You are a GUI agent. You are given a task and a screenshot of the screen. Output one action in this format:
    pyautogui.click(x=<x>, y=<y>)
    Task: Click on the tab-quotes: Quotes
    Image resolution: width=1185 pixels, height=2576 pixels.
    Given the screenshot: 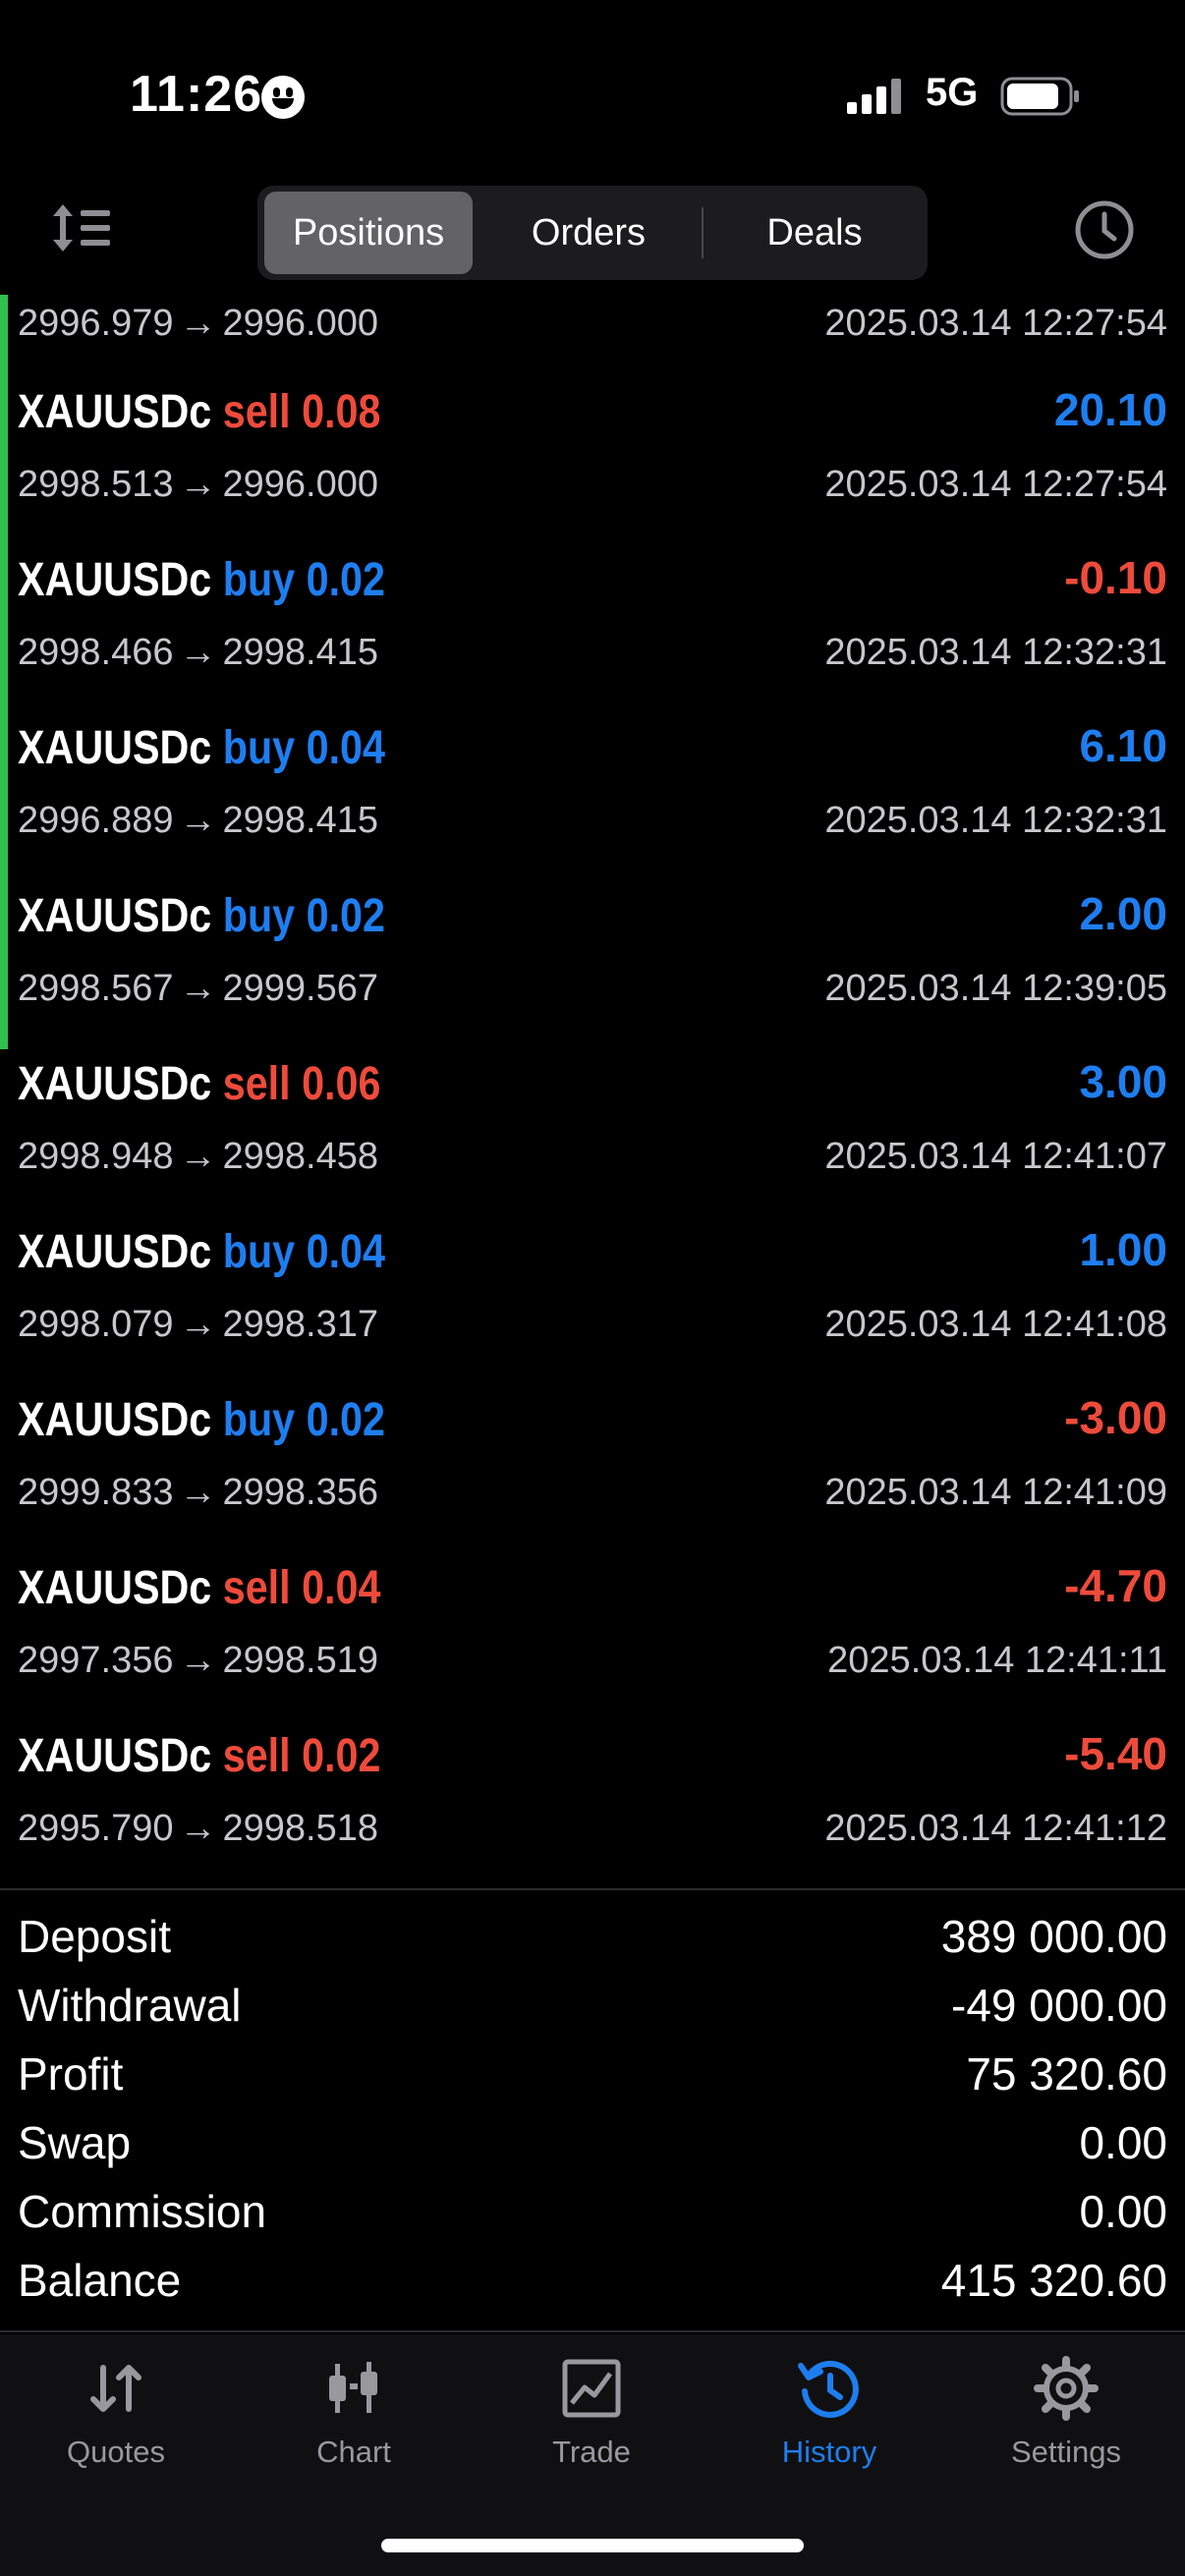 What is the action you would take?
    pyautogui.click(x=116, y=2423)
    